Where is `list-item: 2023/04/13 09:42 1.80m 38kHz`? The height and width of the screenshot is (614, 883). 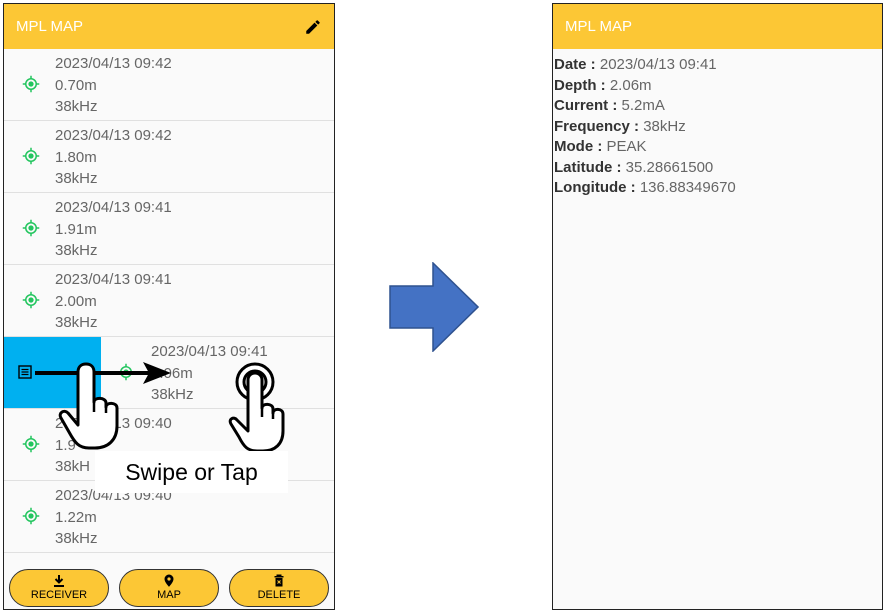
list-item: 2023/04/13 09:42 1.80m 38kHz is located at coordinates (169, 157).